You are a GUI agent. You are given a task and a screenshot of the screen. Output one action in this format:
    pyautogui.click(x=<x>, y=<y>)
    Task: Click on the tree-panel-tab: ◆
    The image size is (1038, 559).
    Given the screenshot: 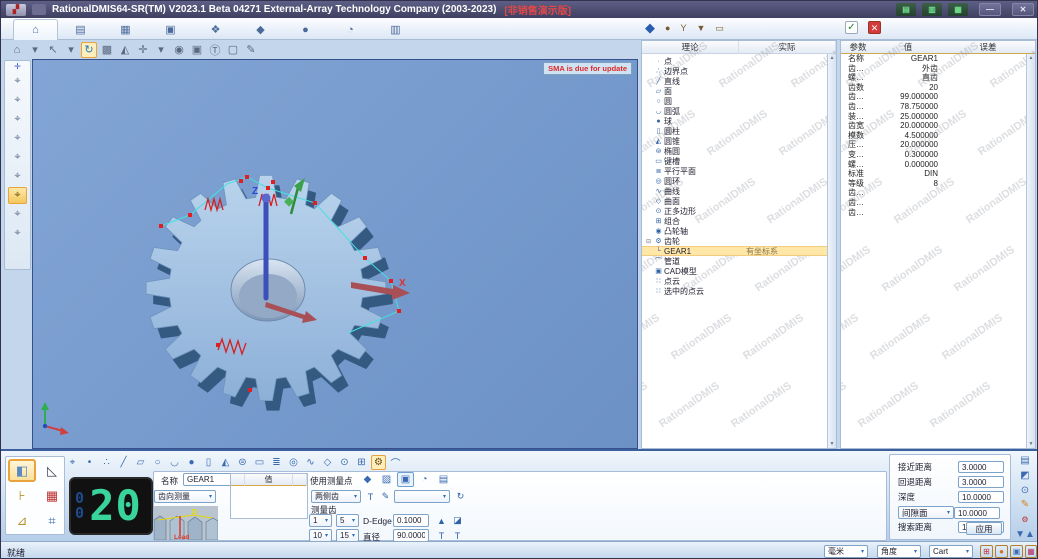 What is the action you would take?
    pyautogui.click(x=650, y=28)
    